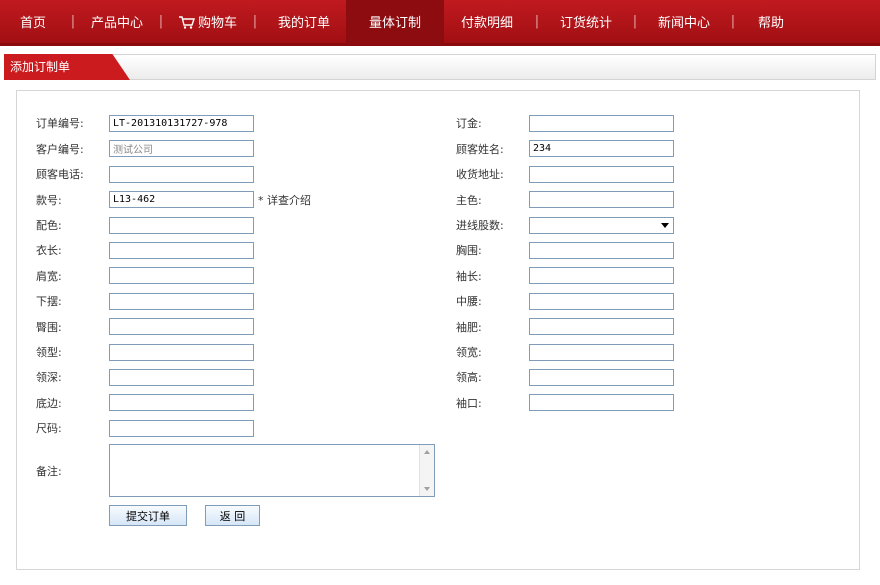  Describe the element at coordinates (181, 275) in the screenshot. I see `shoulder-input` at that location.